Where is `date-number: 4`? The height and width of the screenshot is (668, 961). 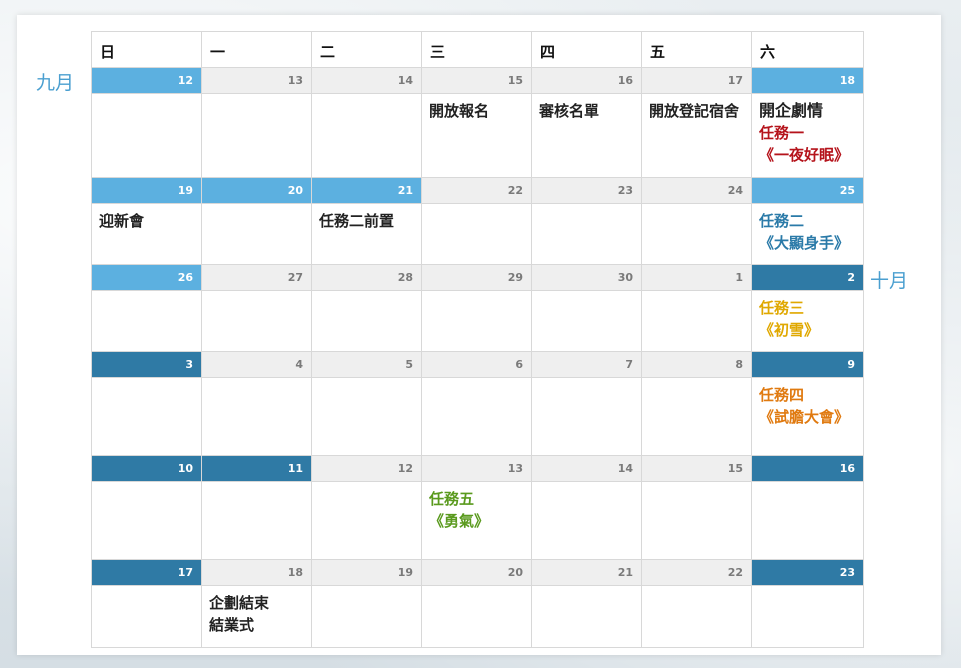
date-number: 4 is located at coordinates (257, 365).